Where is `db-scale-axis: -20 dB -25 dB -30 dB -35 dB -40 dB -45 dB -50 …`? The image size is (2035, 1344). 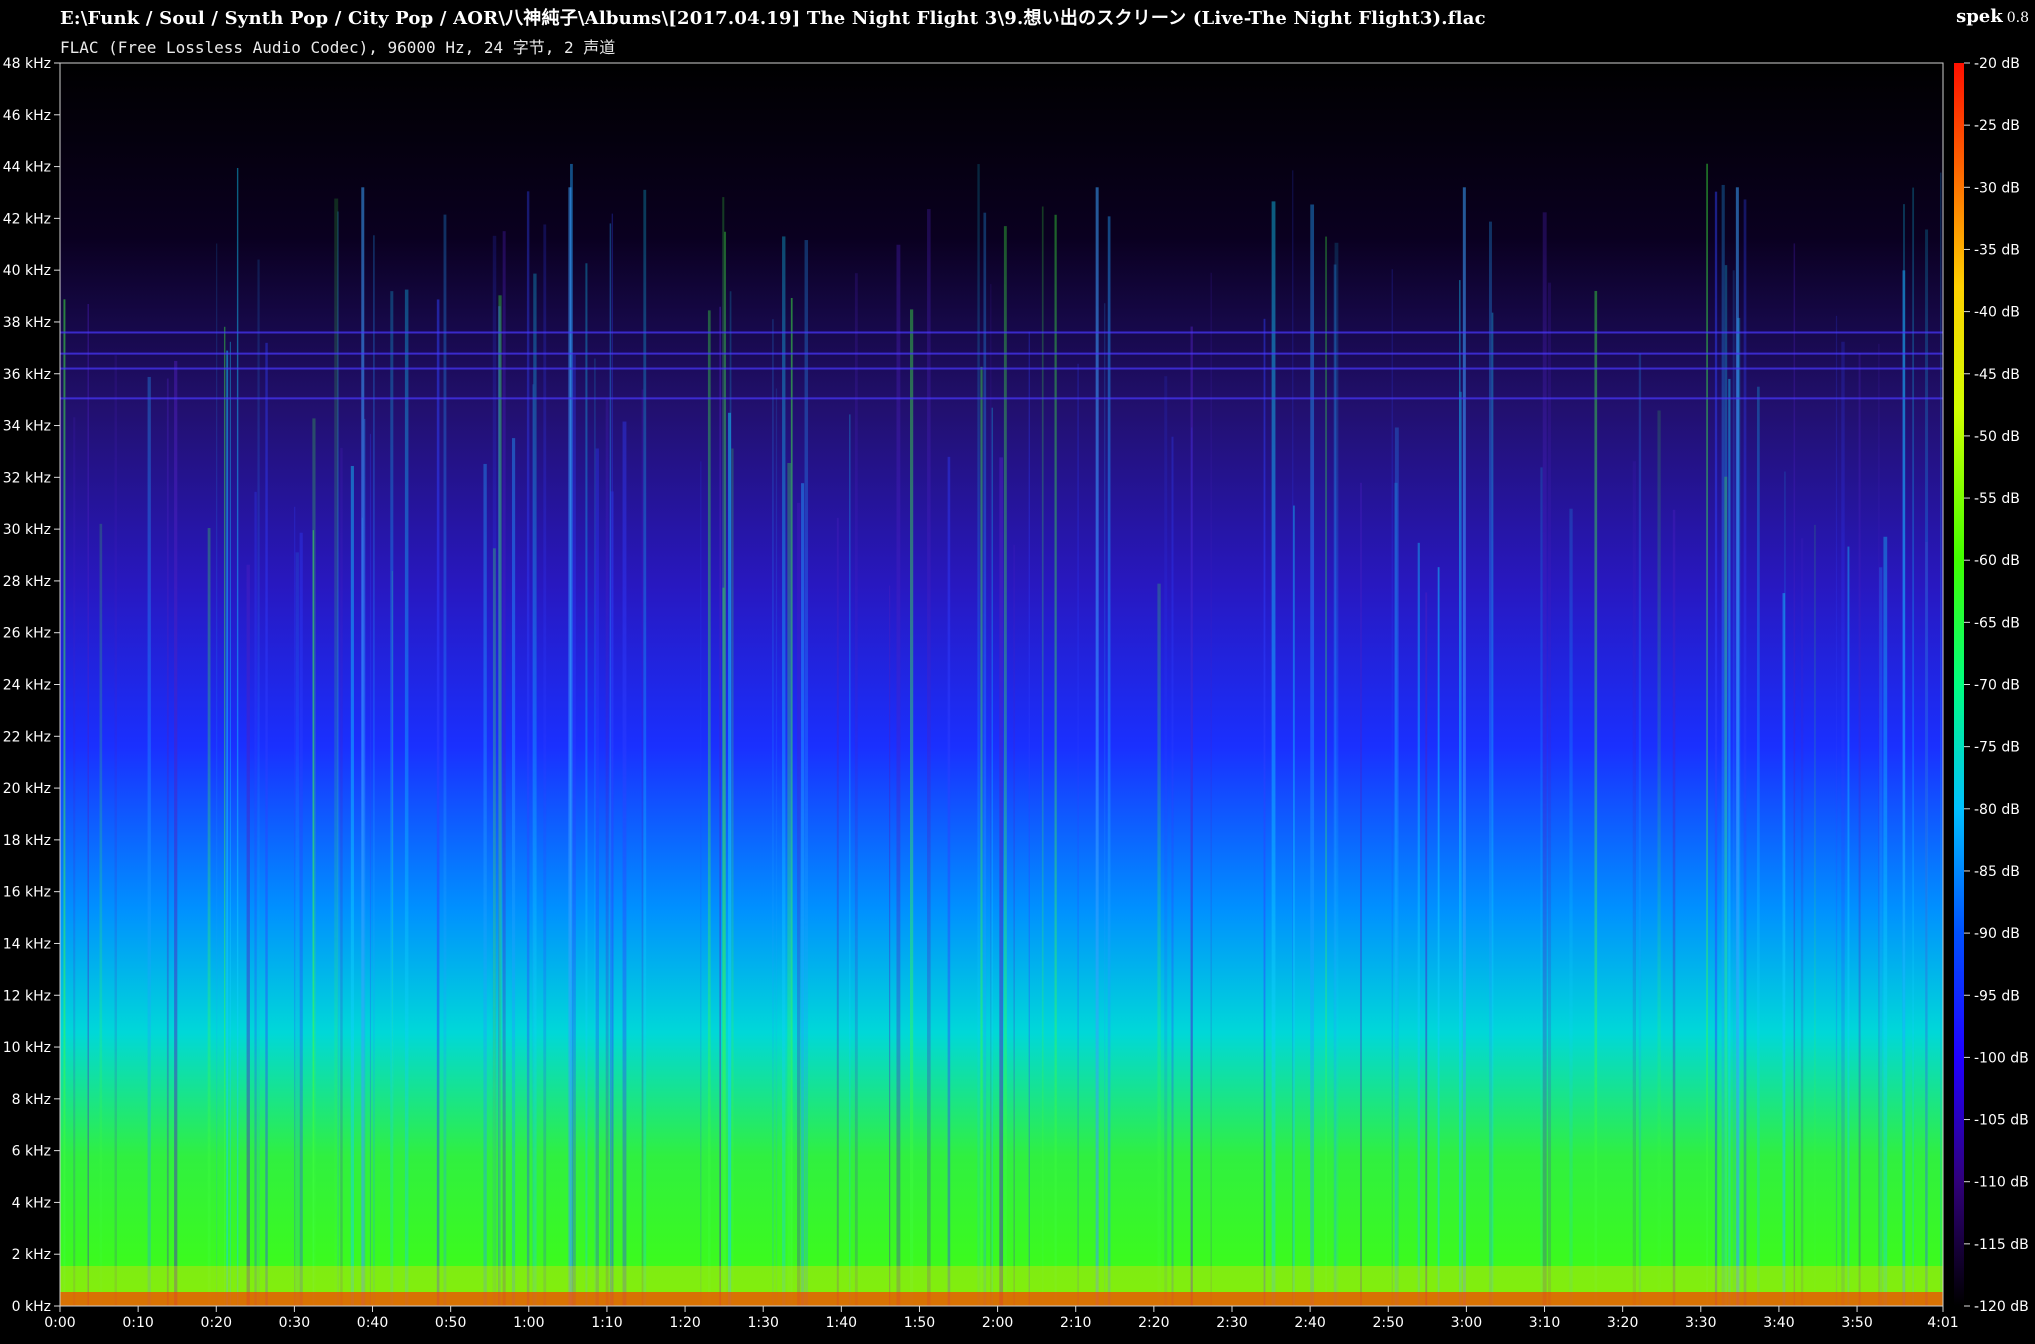 db-scale-axis: -20 dB -25 dB -30 dB -35 dB -40 dB -45 dB -50 … is located at coordinates (1996, 685).